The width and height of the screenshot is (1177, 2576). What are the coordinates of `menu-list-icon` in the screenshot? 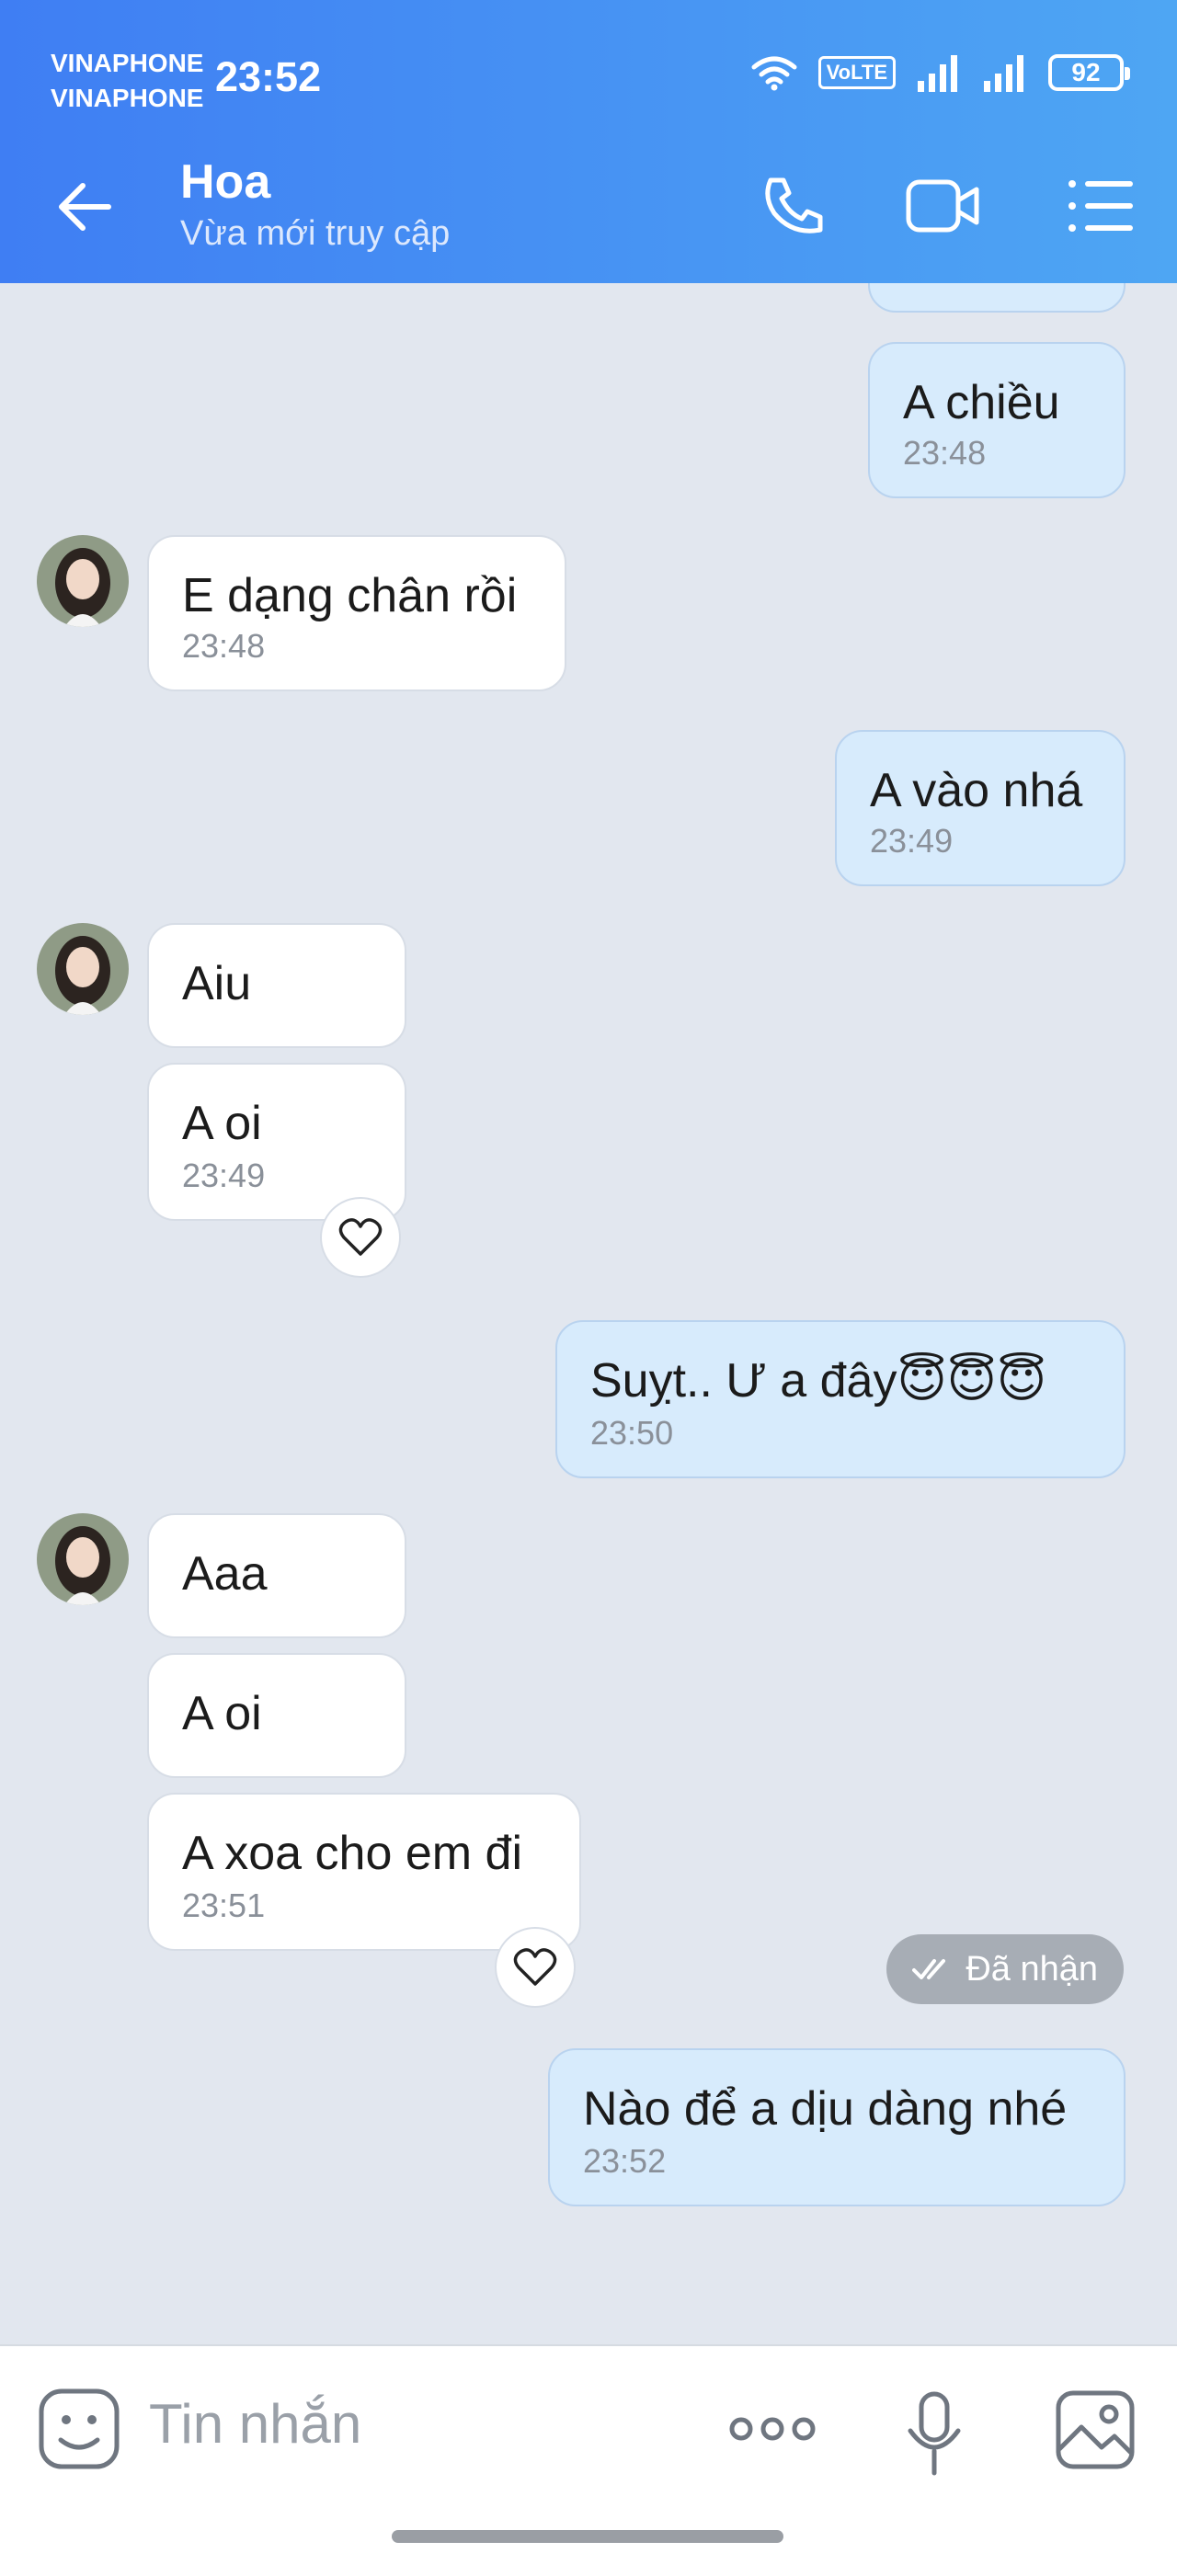 It's located at (1101, 206).